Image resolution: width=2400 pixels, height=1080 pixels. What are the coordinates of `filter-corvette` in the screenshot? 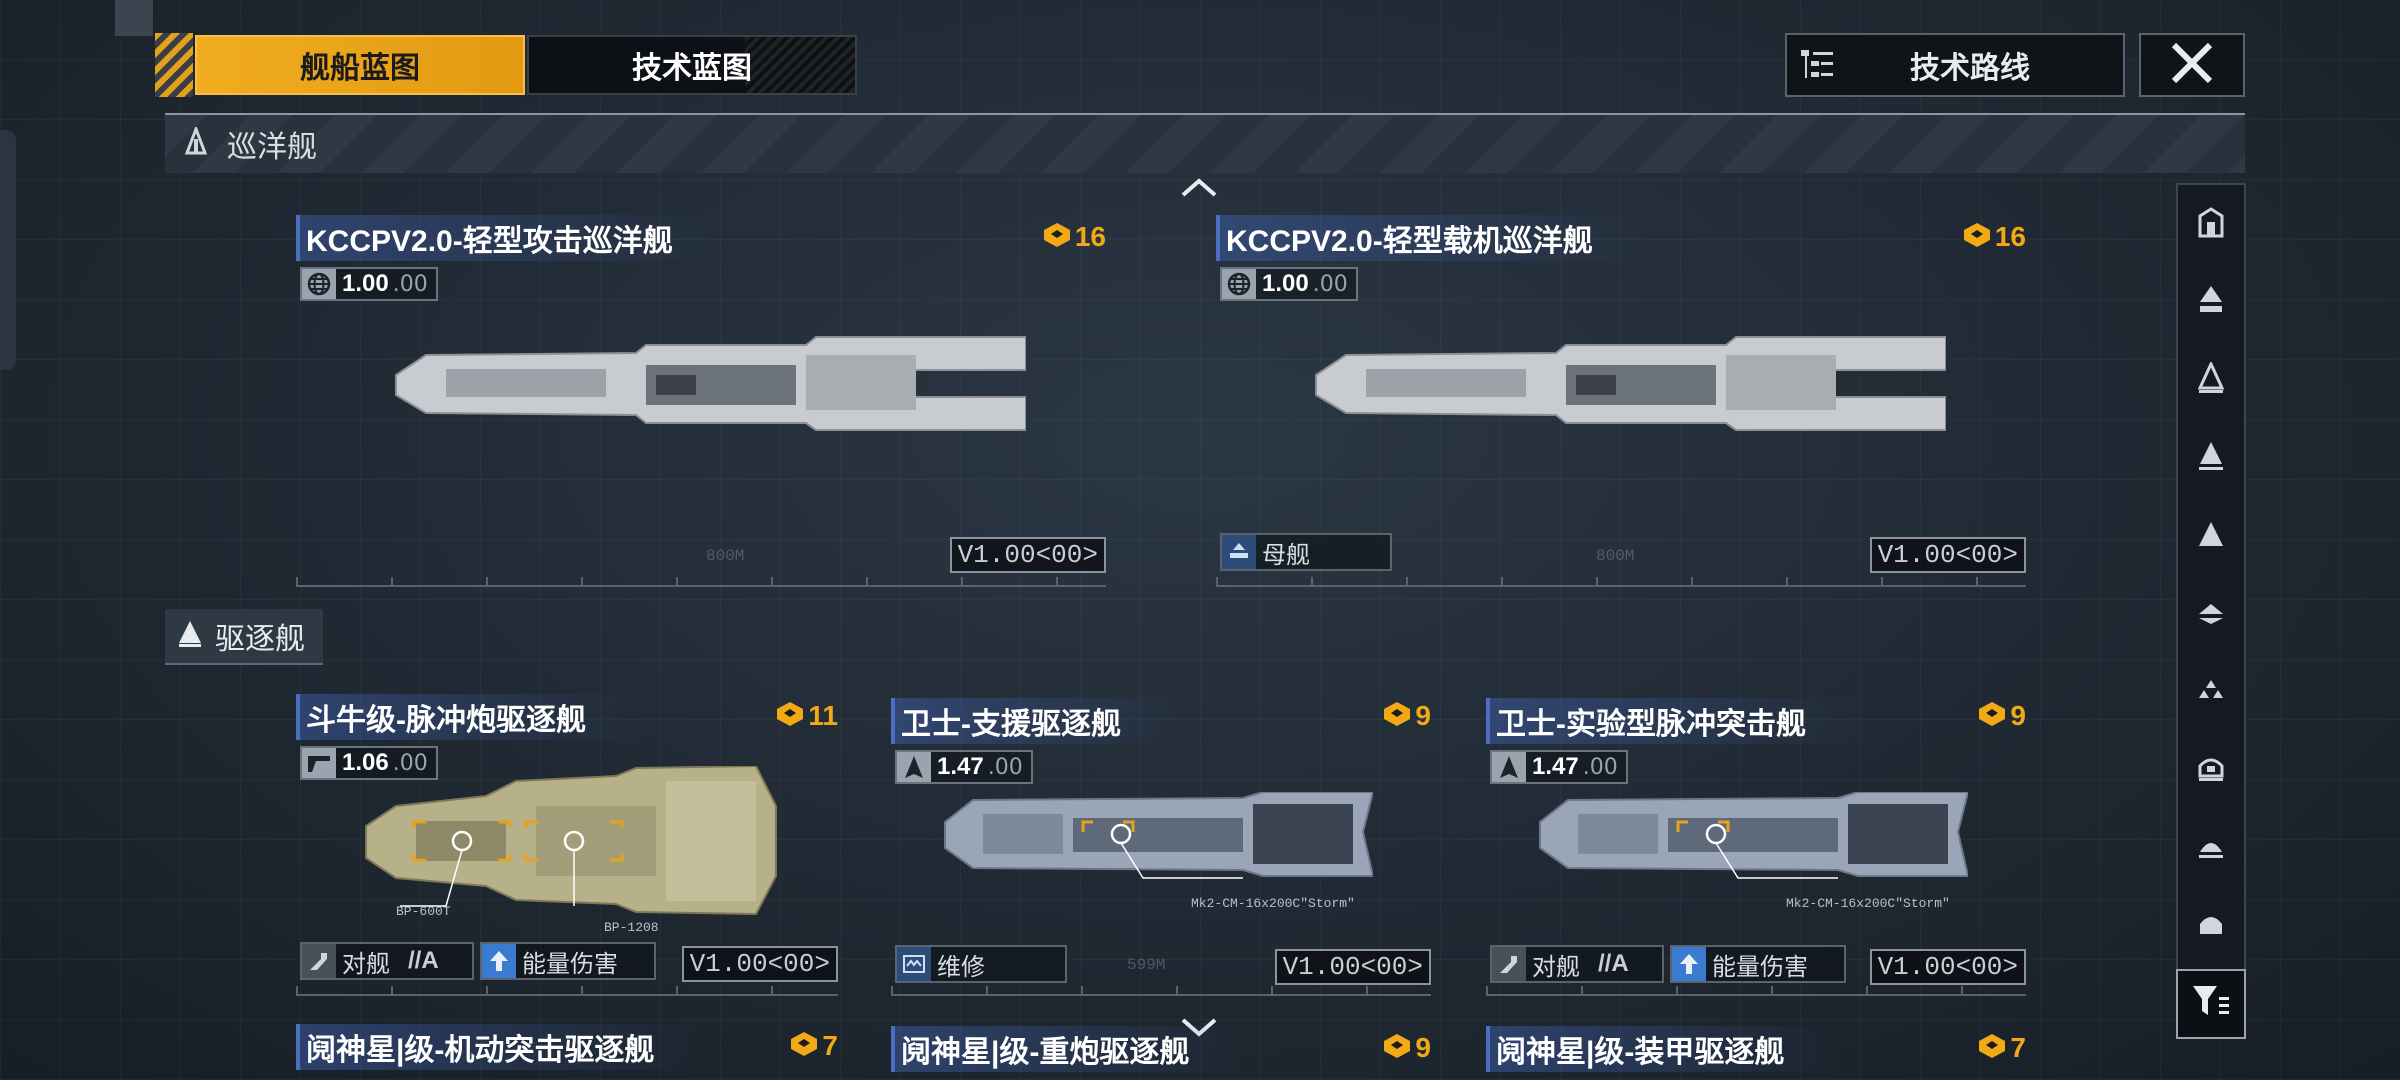 It's located at (2211, 614).